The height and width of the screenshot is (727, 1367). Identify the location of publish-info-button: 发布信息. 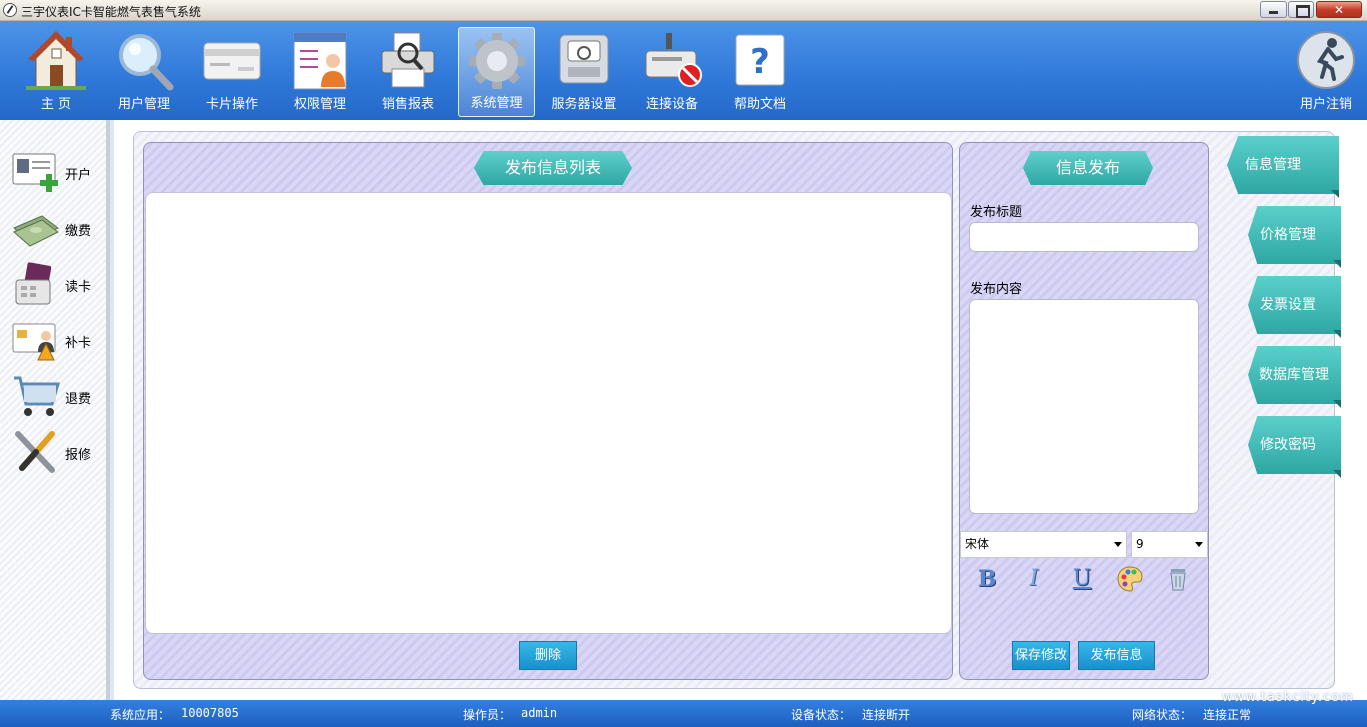
(1116, 655).